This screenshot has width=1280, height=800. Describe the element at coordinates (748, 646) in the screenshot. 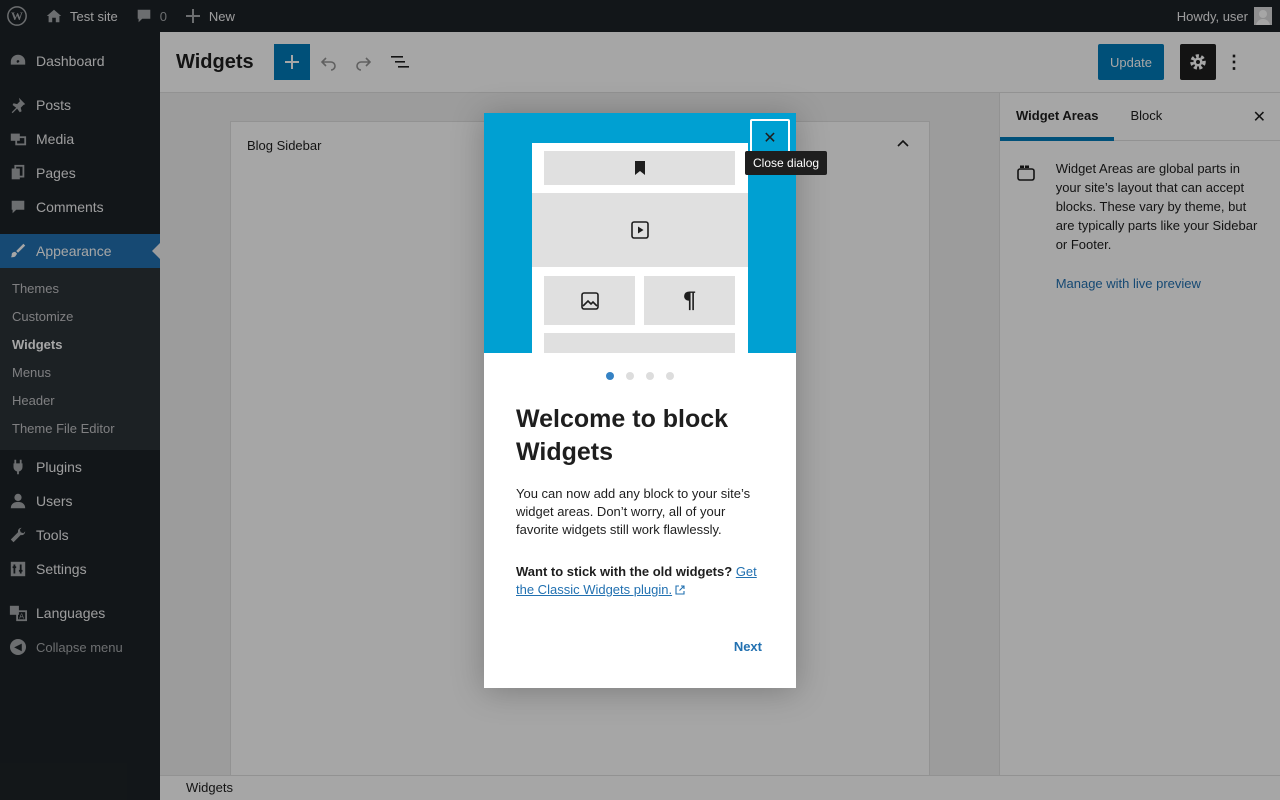

I see `next-button: Next` at that location.